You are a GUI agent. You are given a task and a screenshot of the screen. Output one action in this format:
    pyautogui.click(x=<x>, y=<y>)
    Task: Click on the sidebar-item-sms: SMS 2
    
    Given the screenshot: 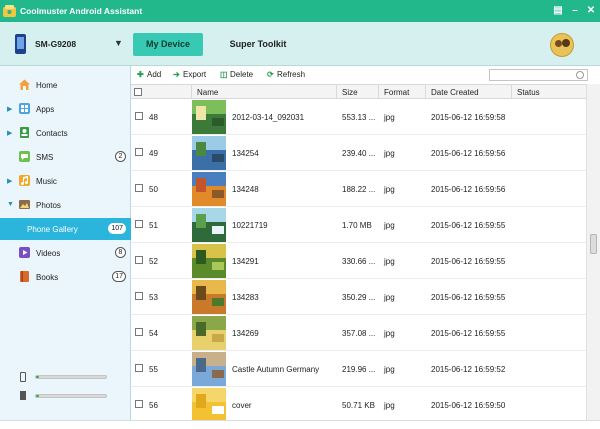 What is the action you would take?
    pyautogui.click(x=65, y=157)
    